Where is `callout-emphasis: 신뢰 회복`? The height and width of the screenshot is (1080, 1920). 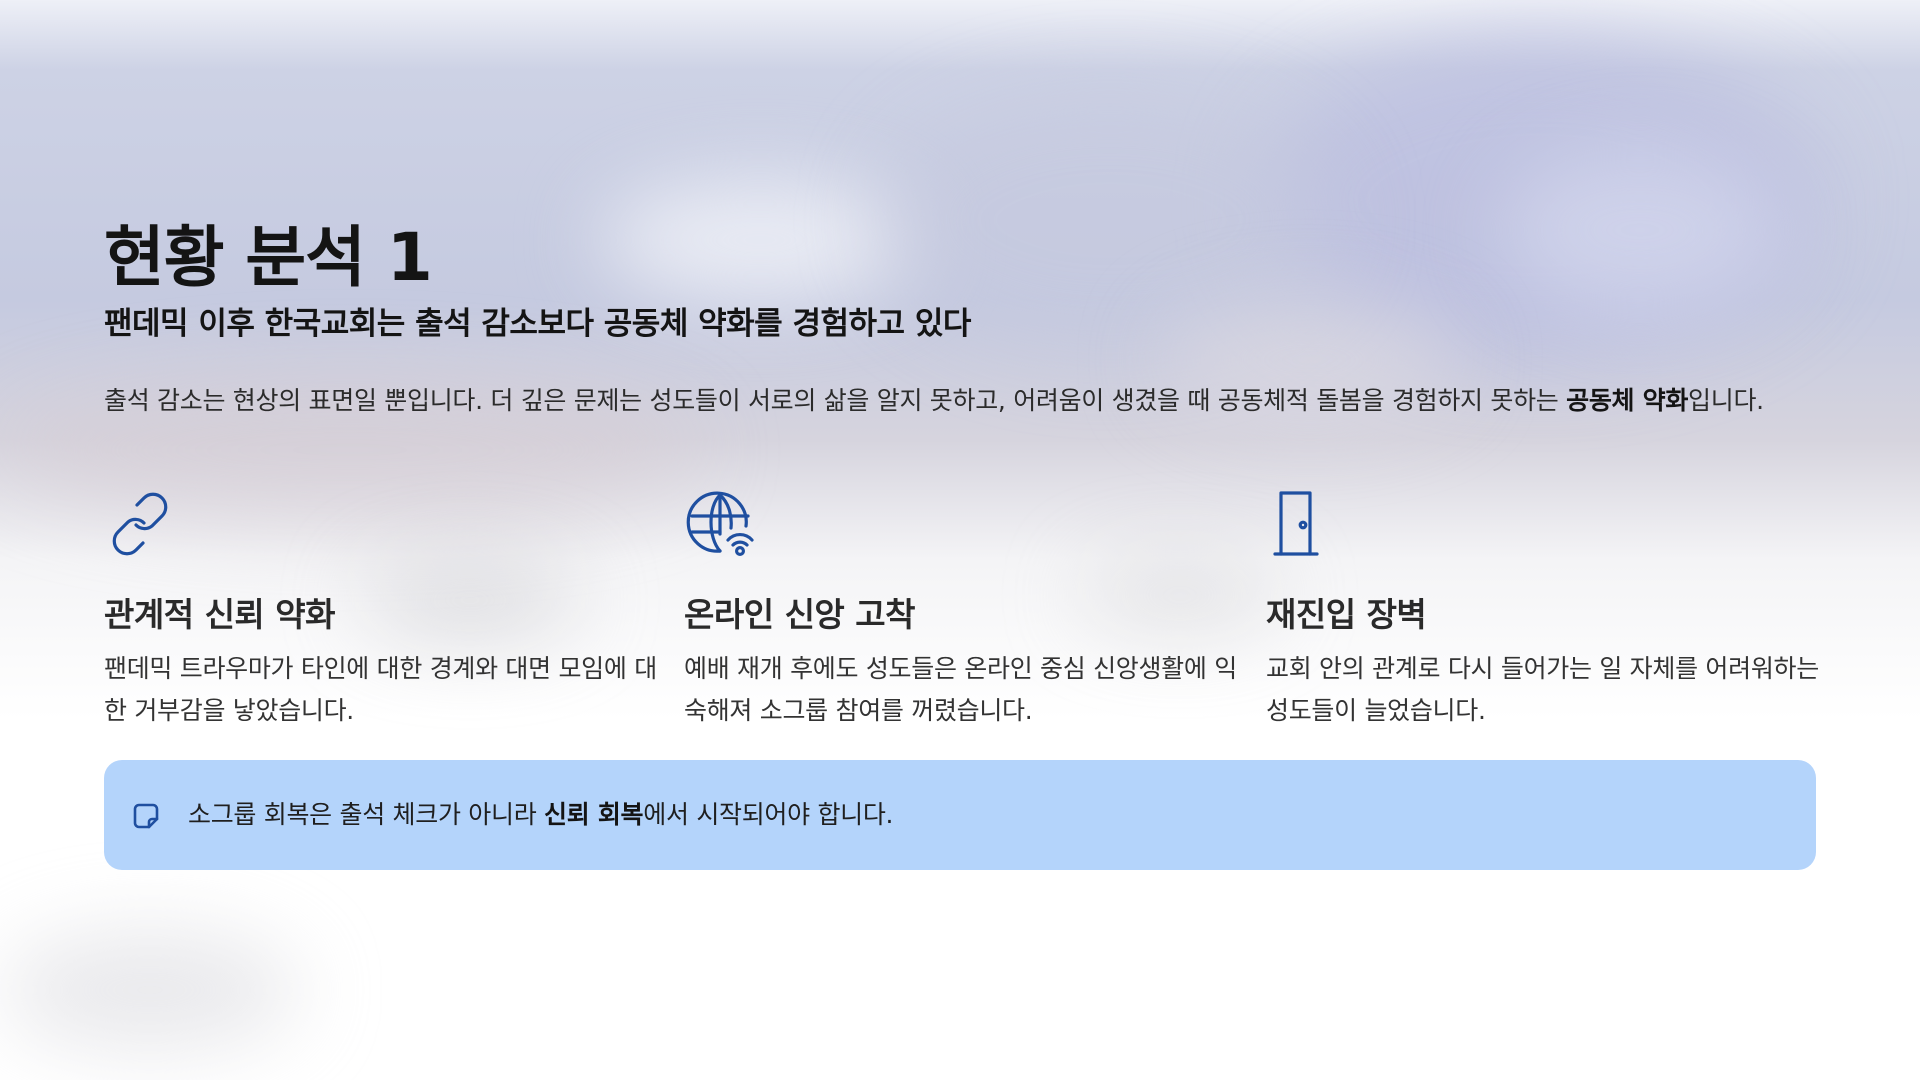
callout-emphasis: 신뢰 회복 is located at coordinates (594, 814).